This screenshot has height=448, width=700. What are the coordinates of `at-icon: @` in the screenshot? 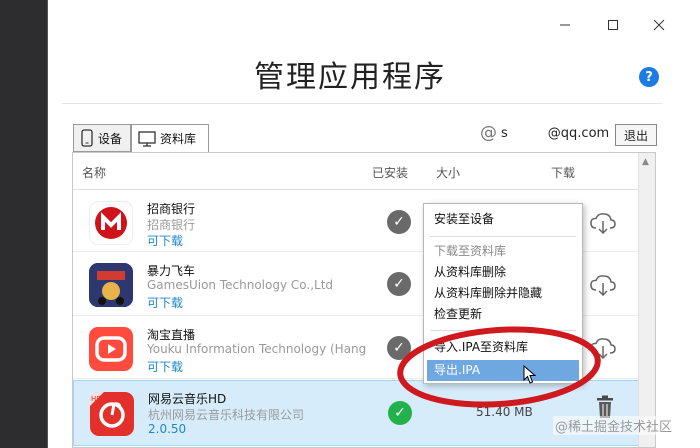 It's located at (488, 133).